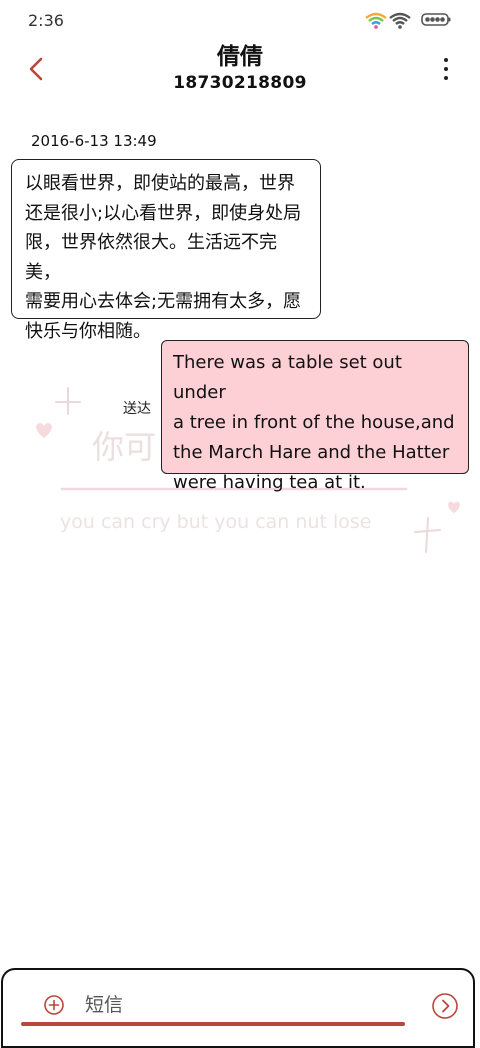  I want to click on message-line: were having tea at it., so click(269, 482).